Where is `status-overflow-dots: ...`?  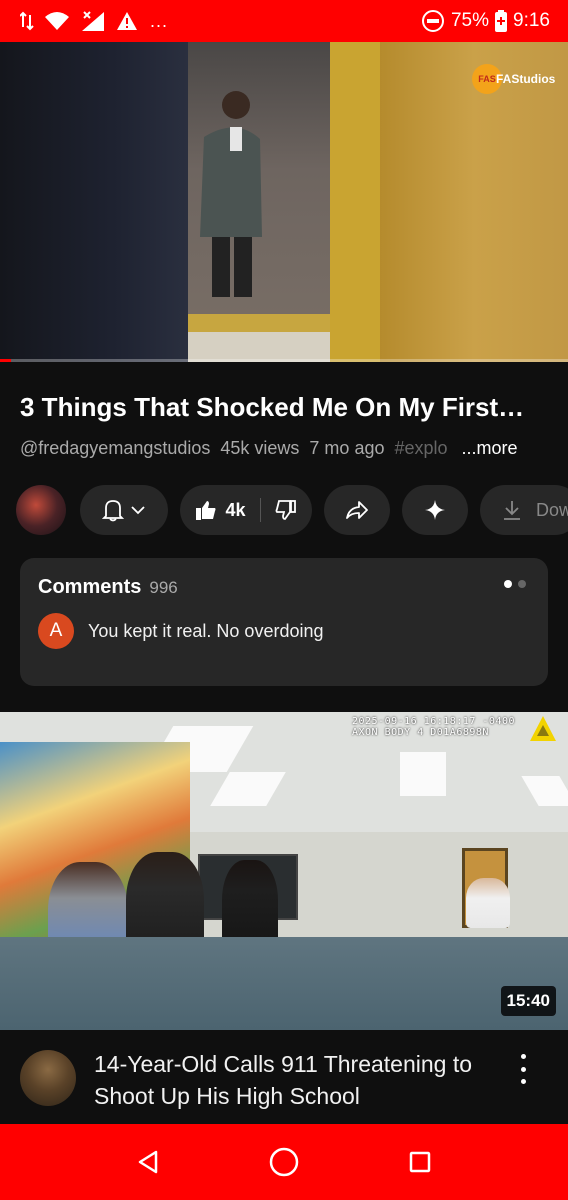 status-overflow-dots: ... is located at coordinates (159, 20).